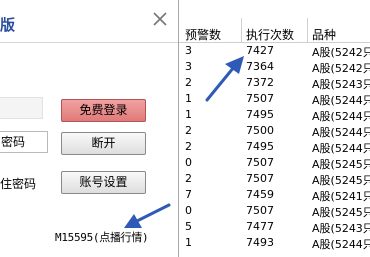  I want to click on warn-count-cell: 7, so click(188, 194).